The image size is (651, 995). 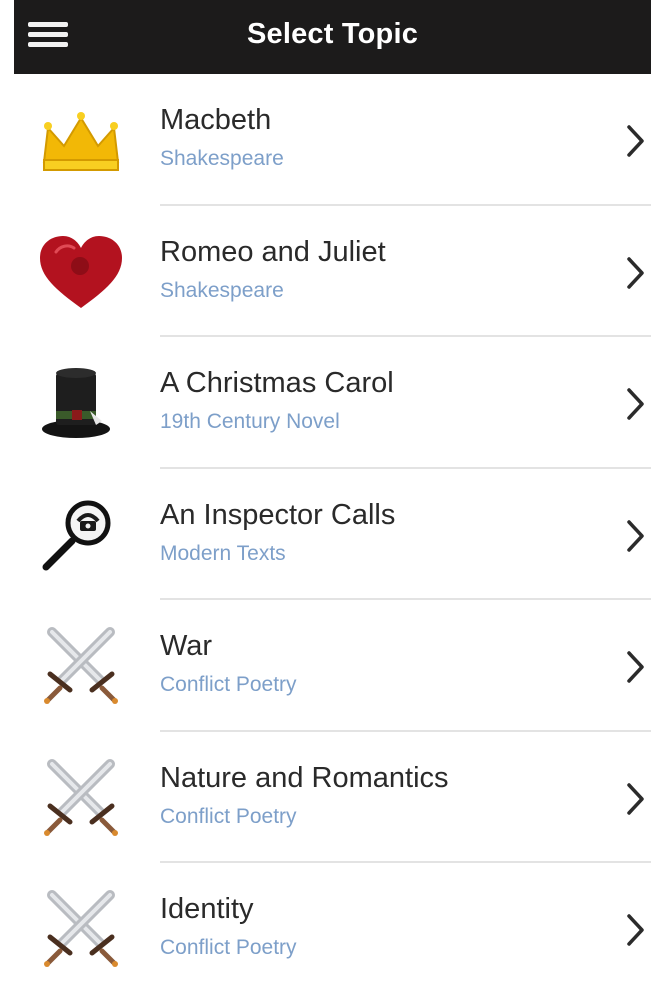 I want to click on topic-title: Macbeth, so click(x=216, y=120).